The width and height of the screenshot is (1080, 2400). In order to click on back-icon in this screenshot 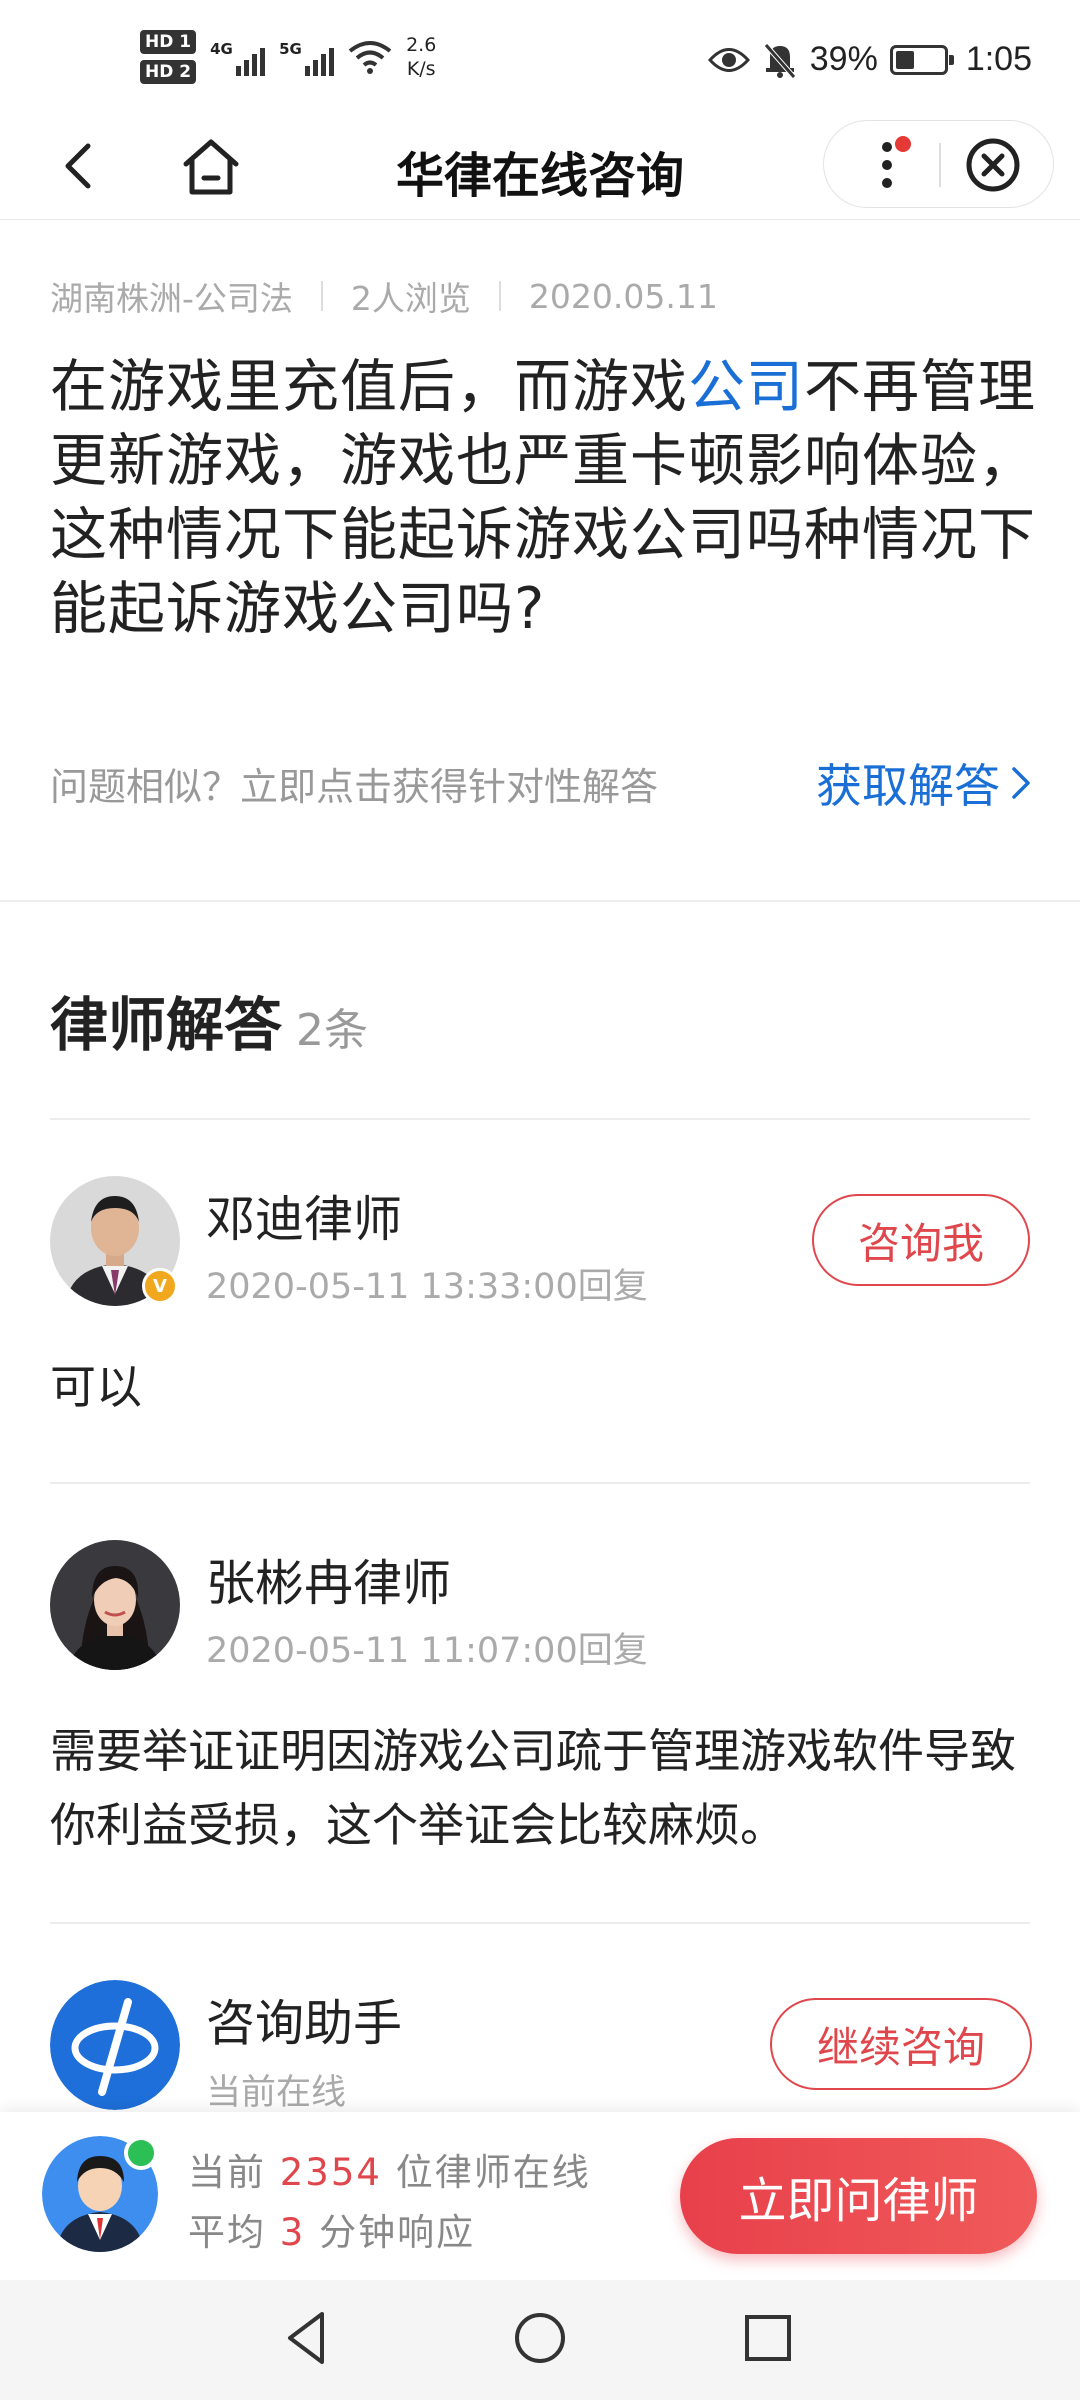, I will do `click(80, 166)`.